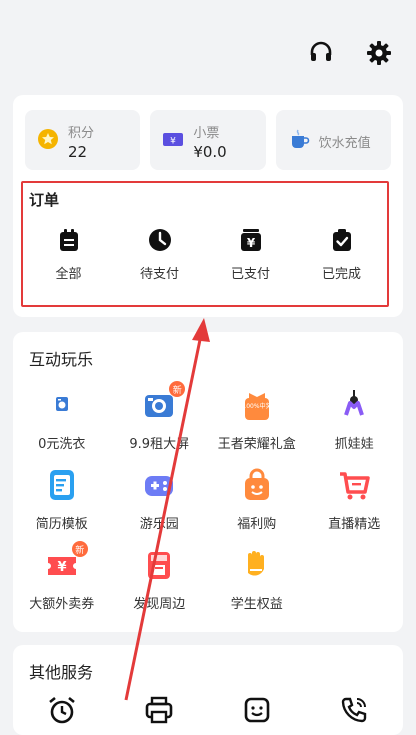 The image size is (416, 735). I want to click on asset-tiles: 积分 22 ¥ 小票 ¥0.0 饮水充值, so click(208, 140).